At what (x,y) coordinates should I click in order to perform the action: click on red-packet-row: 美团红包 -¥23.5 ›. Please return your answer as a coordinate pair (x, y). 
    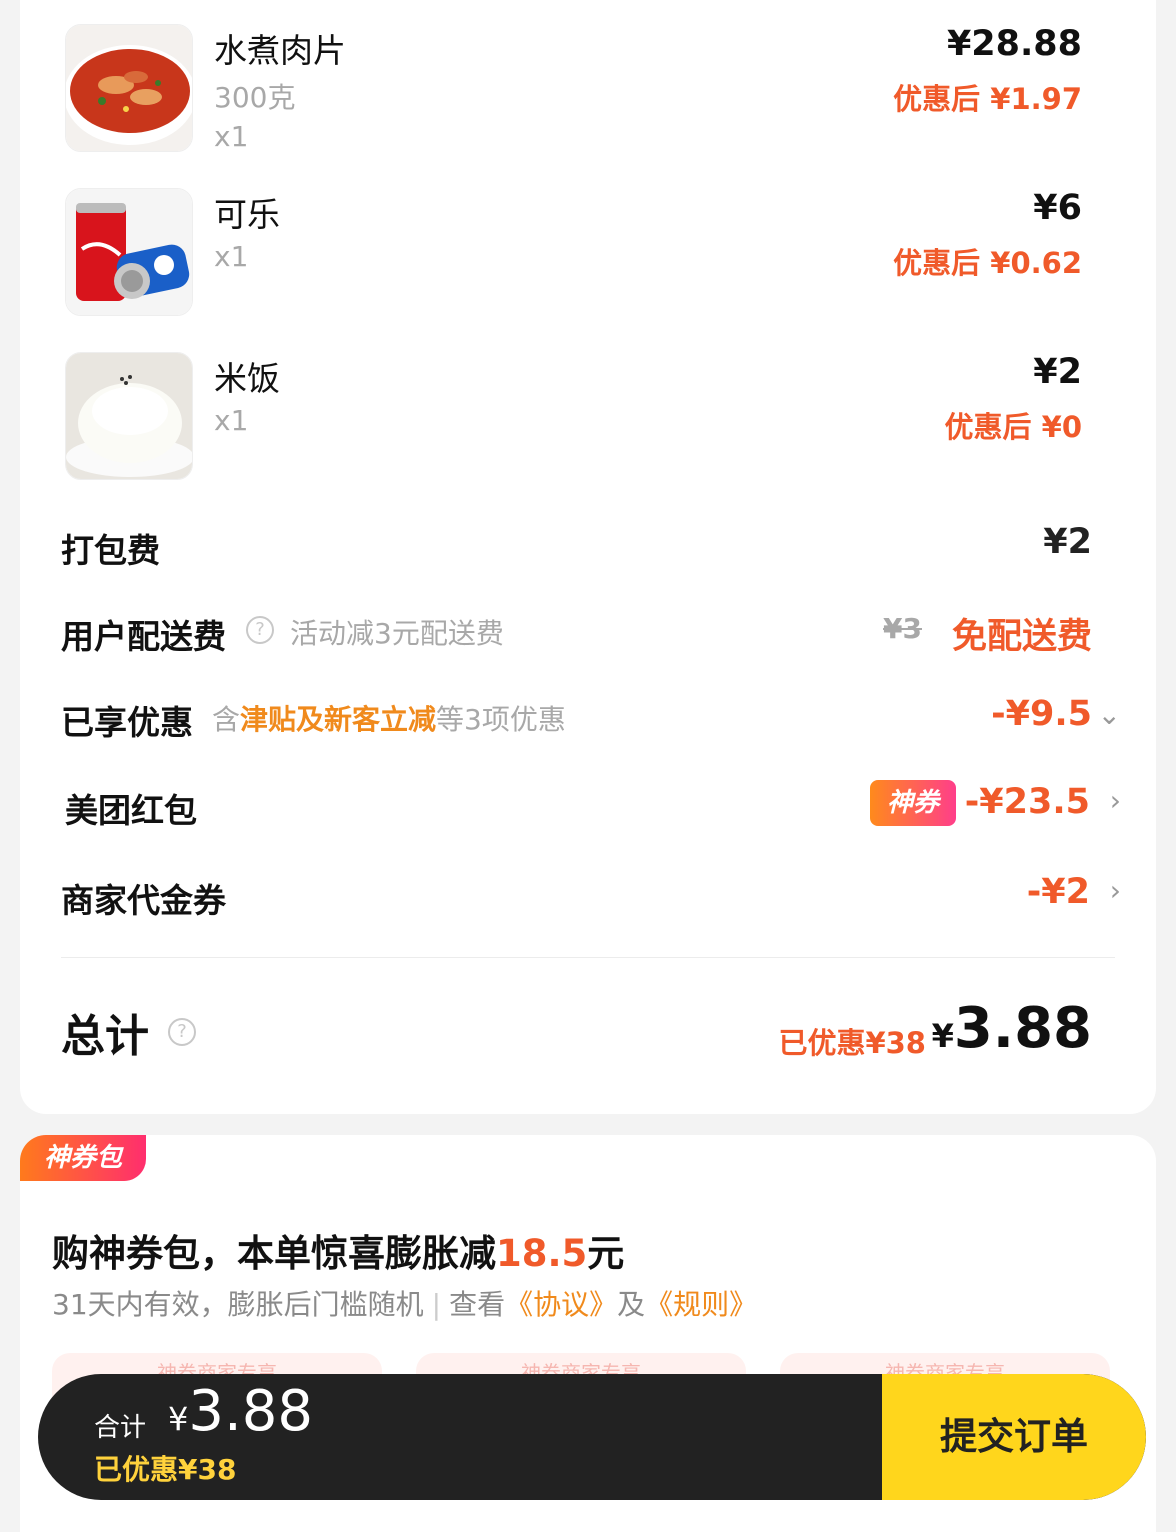
    Looking at the image, I should click on (588, 810).